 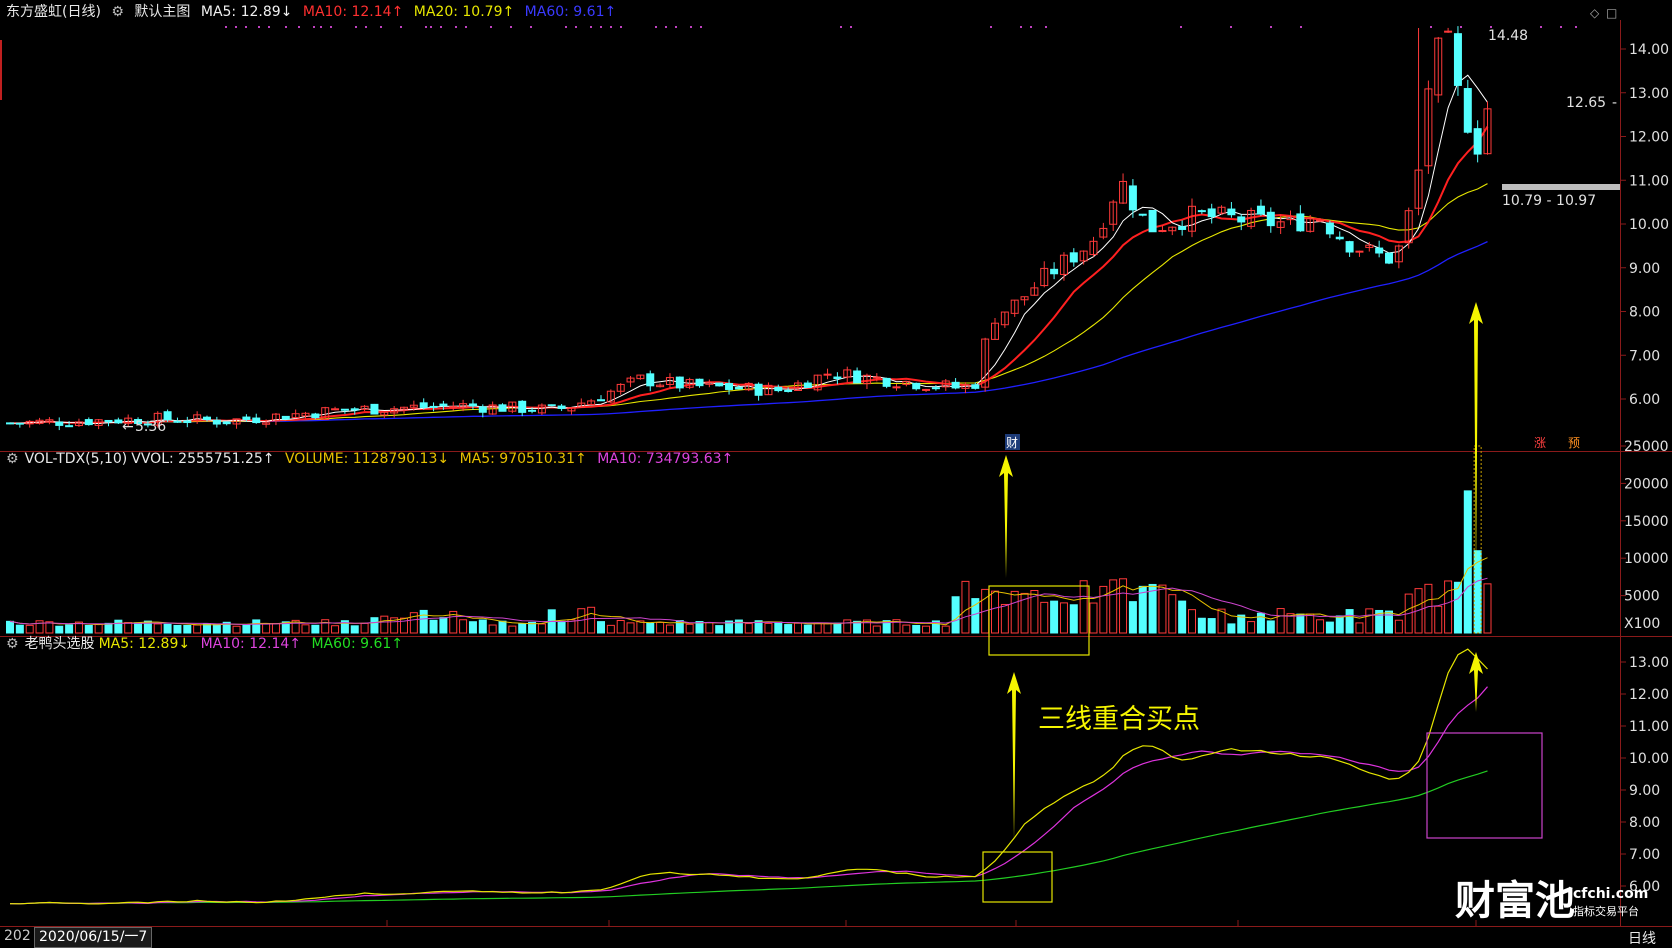 I want to click on indicator-ma5-value: MA5: 12.89↓, so click(x=144, y=644).